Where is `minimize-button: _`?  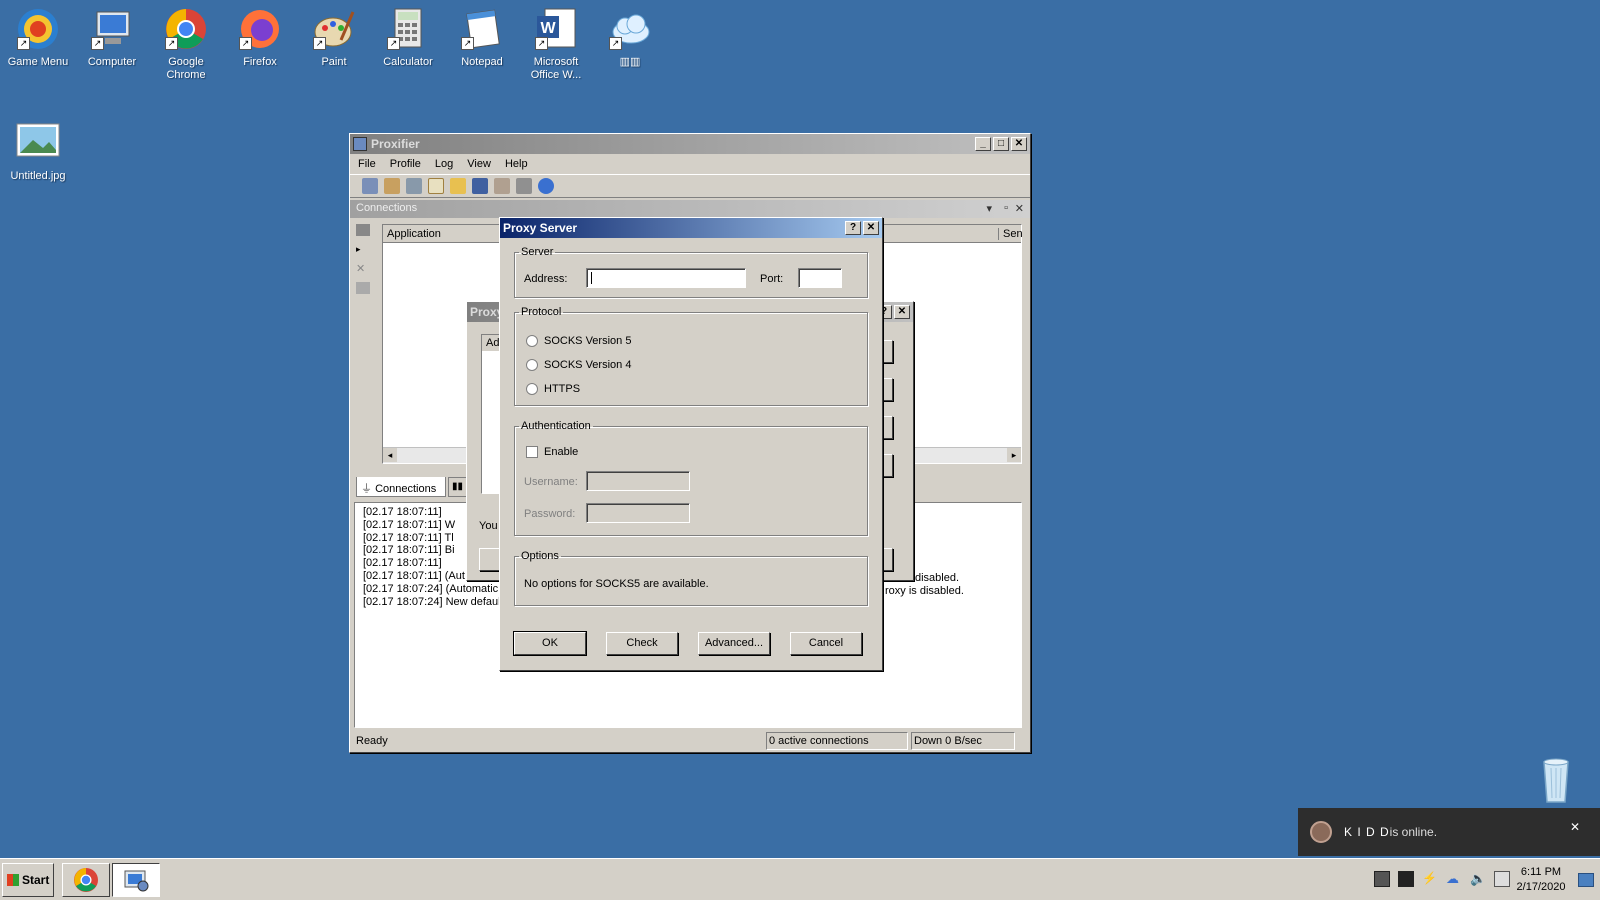
minimize-button: _ is located at coordinates (983, 144).